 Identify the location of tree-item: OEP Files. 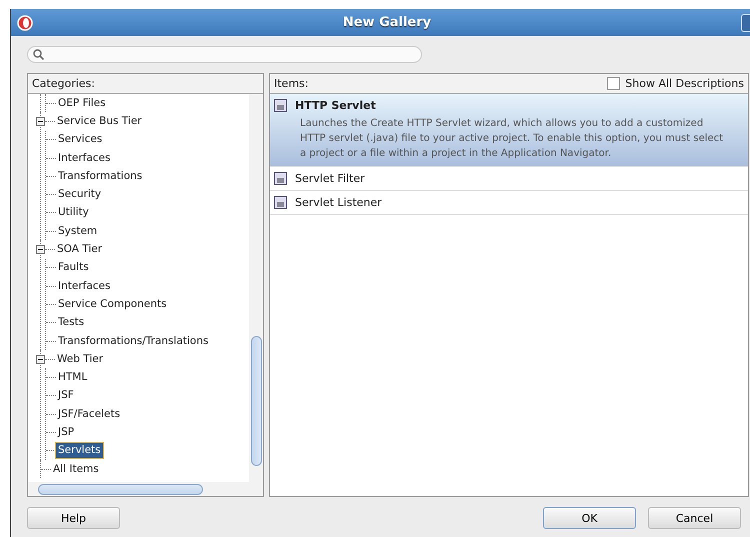
(82, 103).